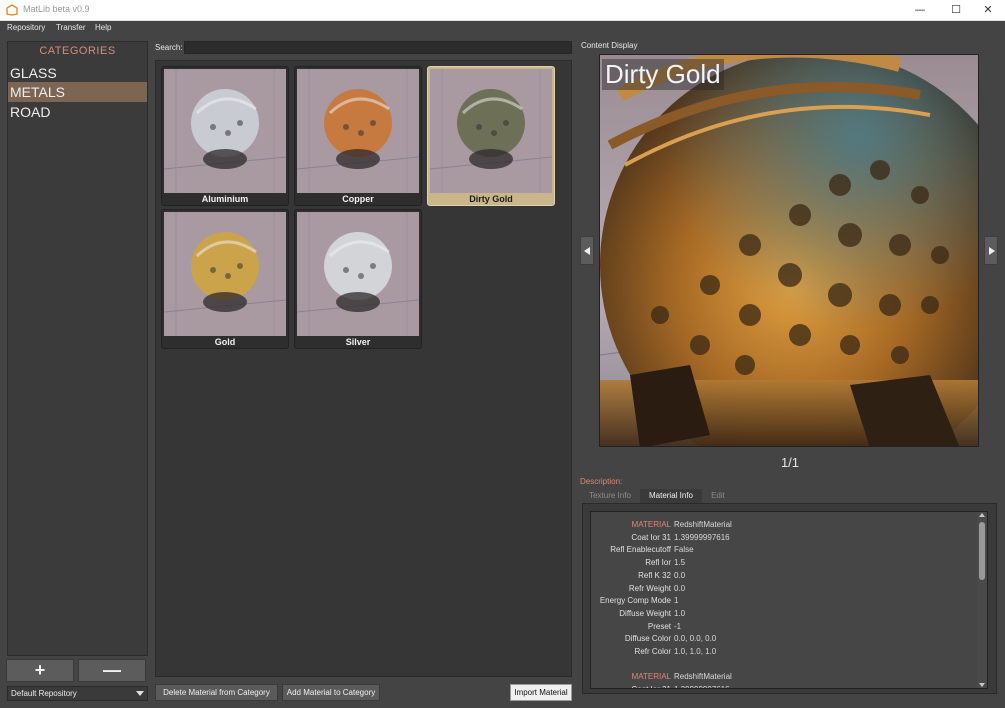  I want to click on page-counter: 1/1, so click(790, 462).